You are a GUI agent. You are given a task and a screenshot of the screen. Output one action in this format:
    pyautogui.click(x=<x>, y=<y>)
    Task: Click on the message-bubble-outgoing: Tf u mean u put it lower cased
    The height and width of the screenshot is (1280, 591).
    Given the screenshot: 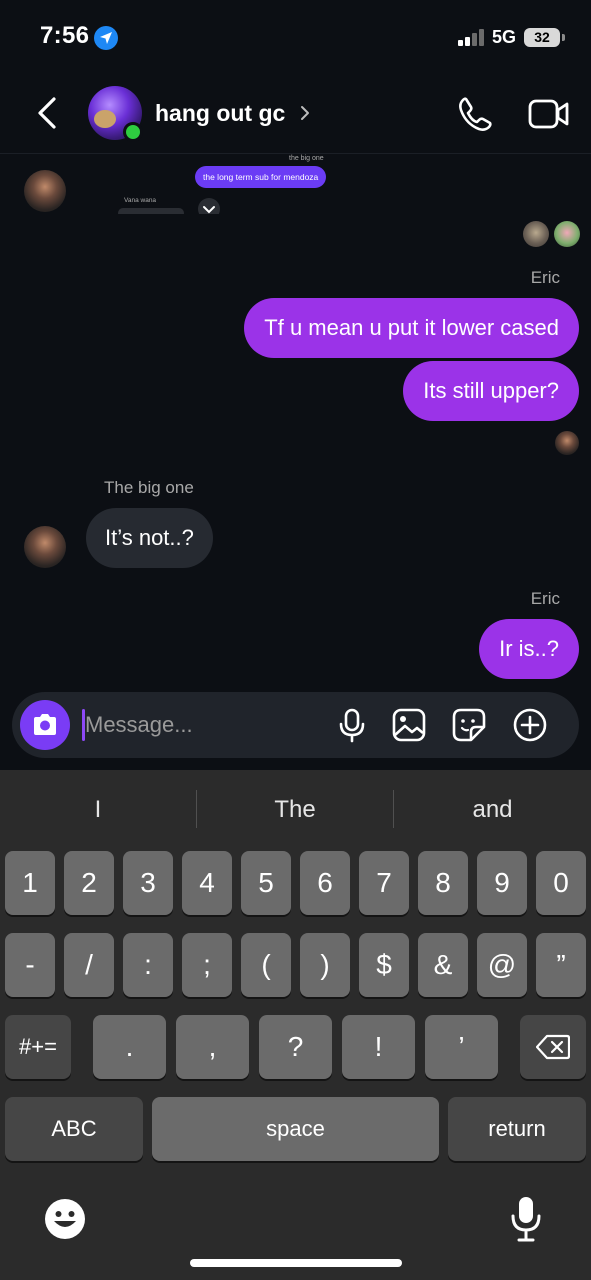 What is the action you would take?
    pyautogui.click(x=411, y=328)
    